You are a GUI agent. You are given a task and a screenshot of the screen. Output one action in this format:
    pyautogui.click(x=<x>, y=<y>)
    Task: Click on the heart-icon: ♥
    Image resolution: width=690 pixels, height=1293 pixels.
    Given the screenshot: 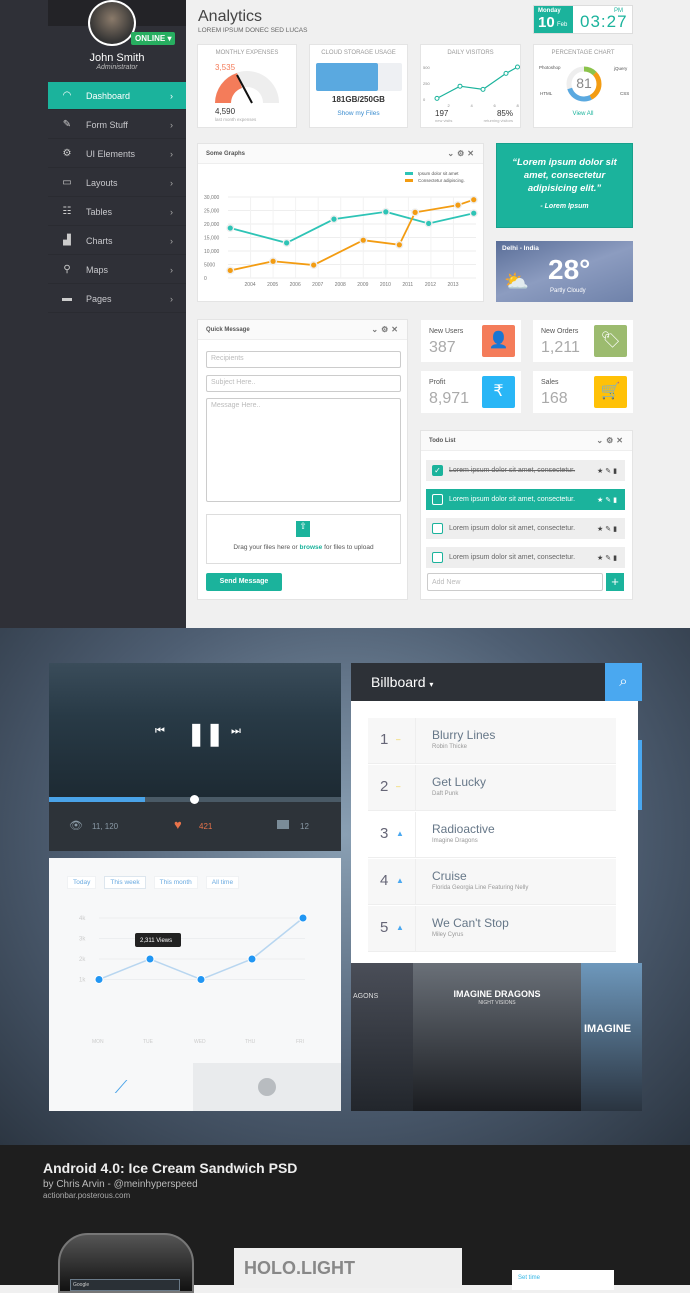 What is the action you would take?
    pyautogui.click(x=178, y=824)
    